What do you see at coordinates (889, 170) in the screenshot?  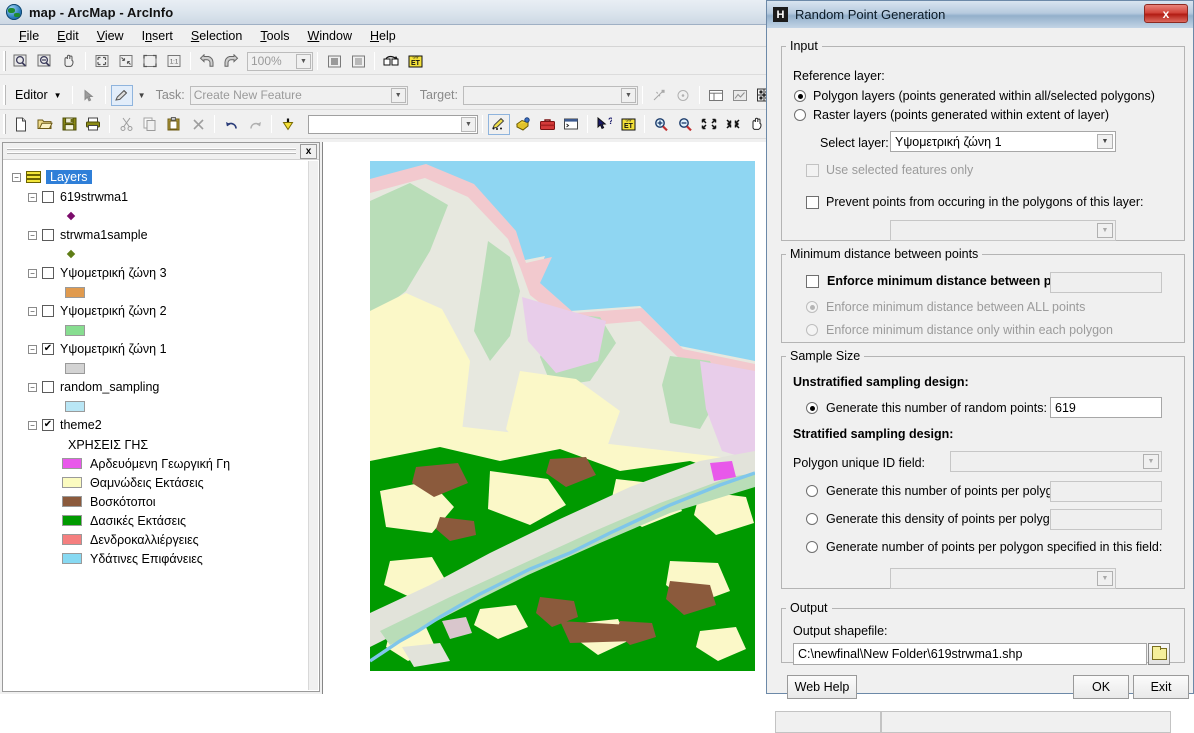 I see `use-selected-features-row: Use selected features only` at bounding box center [889, 170].